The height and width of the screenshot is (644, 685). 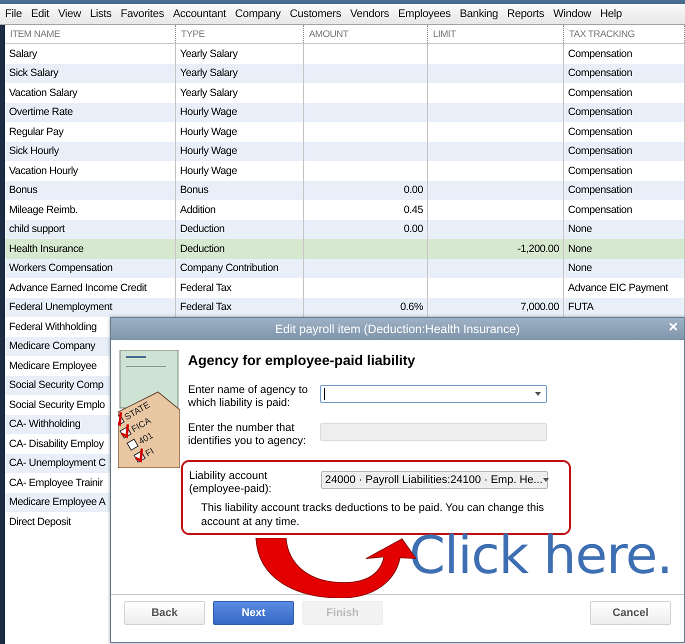 What do you see at coordinates (231, 483) in the screenshot?
I see `field-label: Liability account (employee-paid):` at bounding box center [231, 483].